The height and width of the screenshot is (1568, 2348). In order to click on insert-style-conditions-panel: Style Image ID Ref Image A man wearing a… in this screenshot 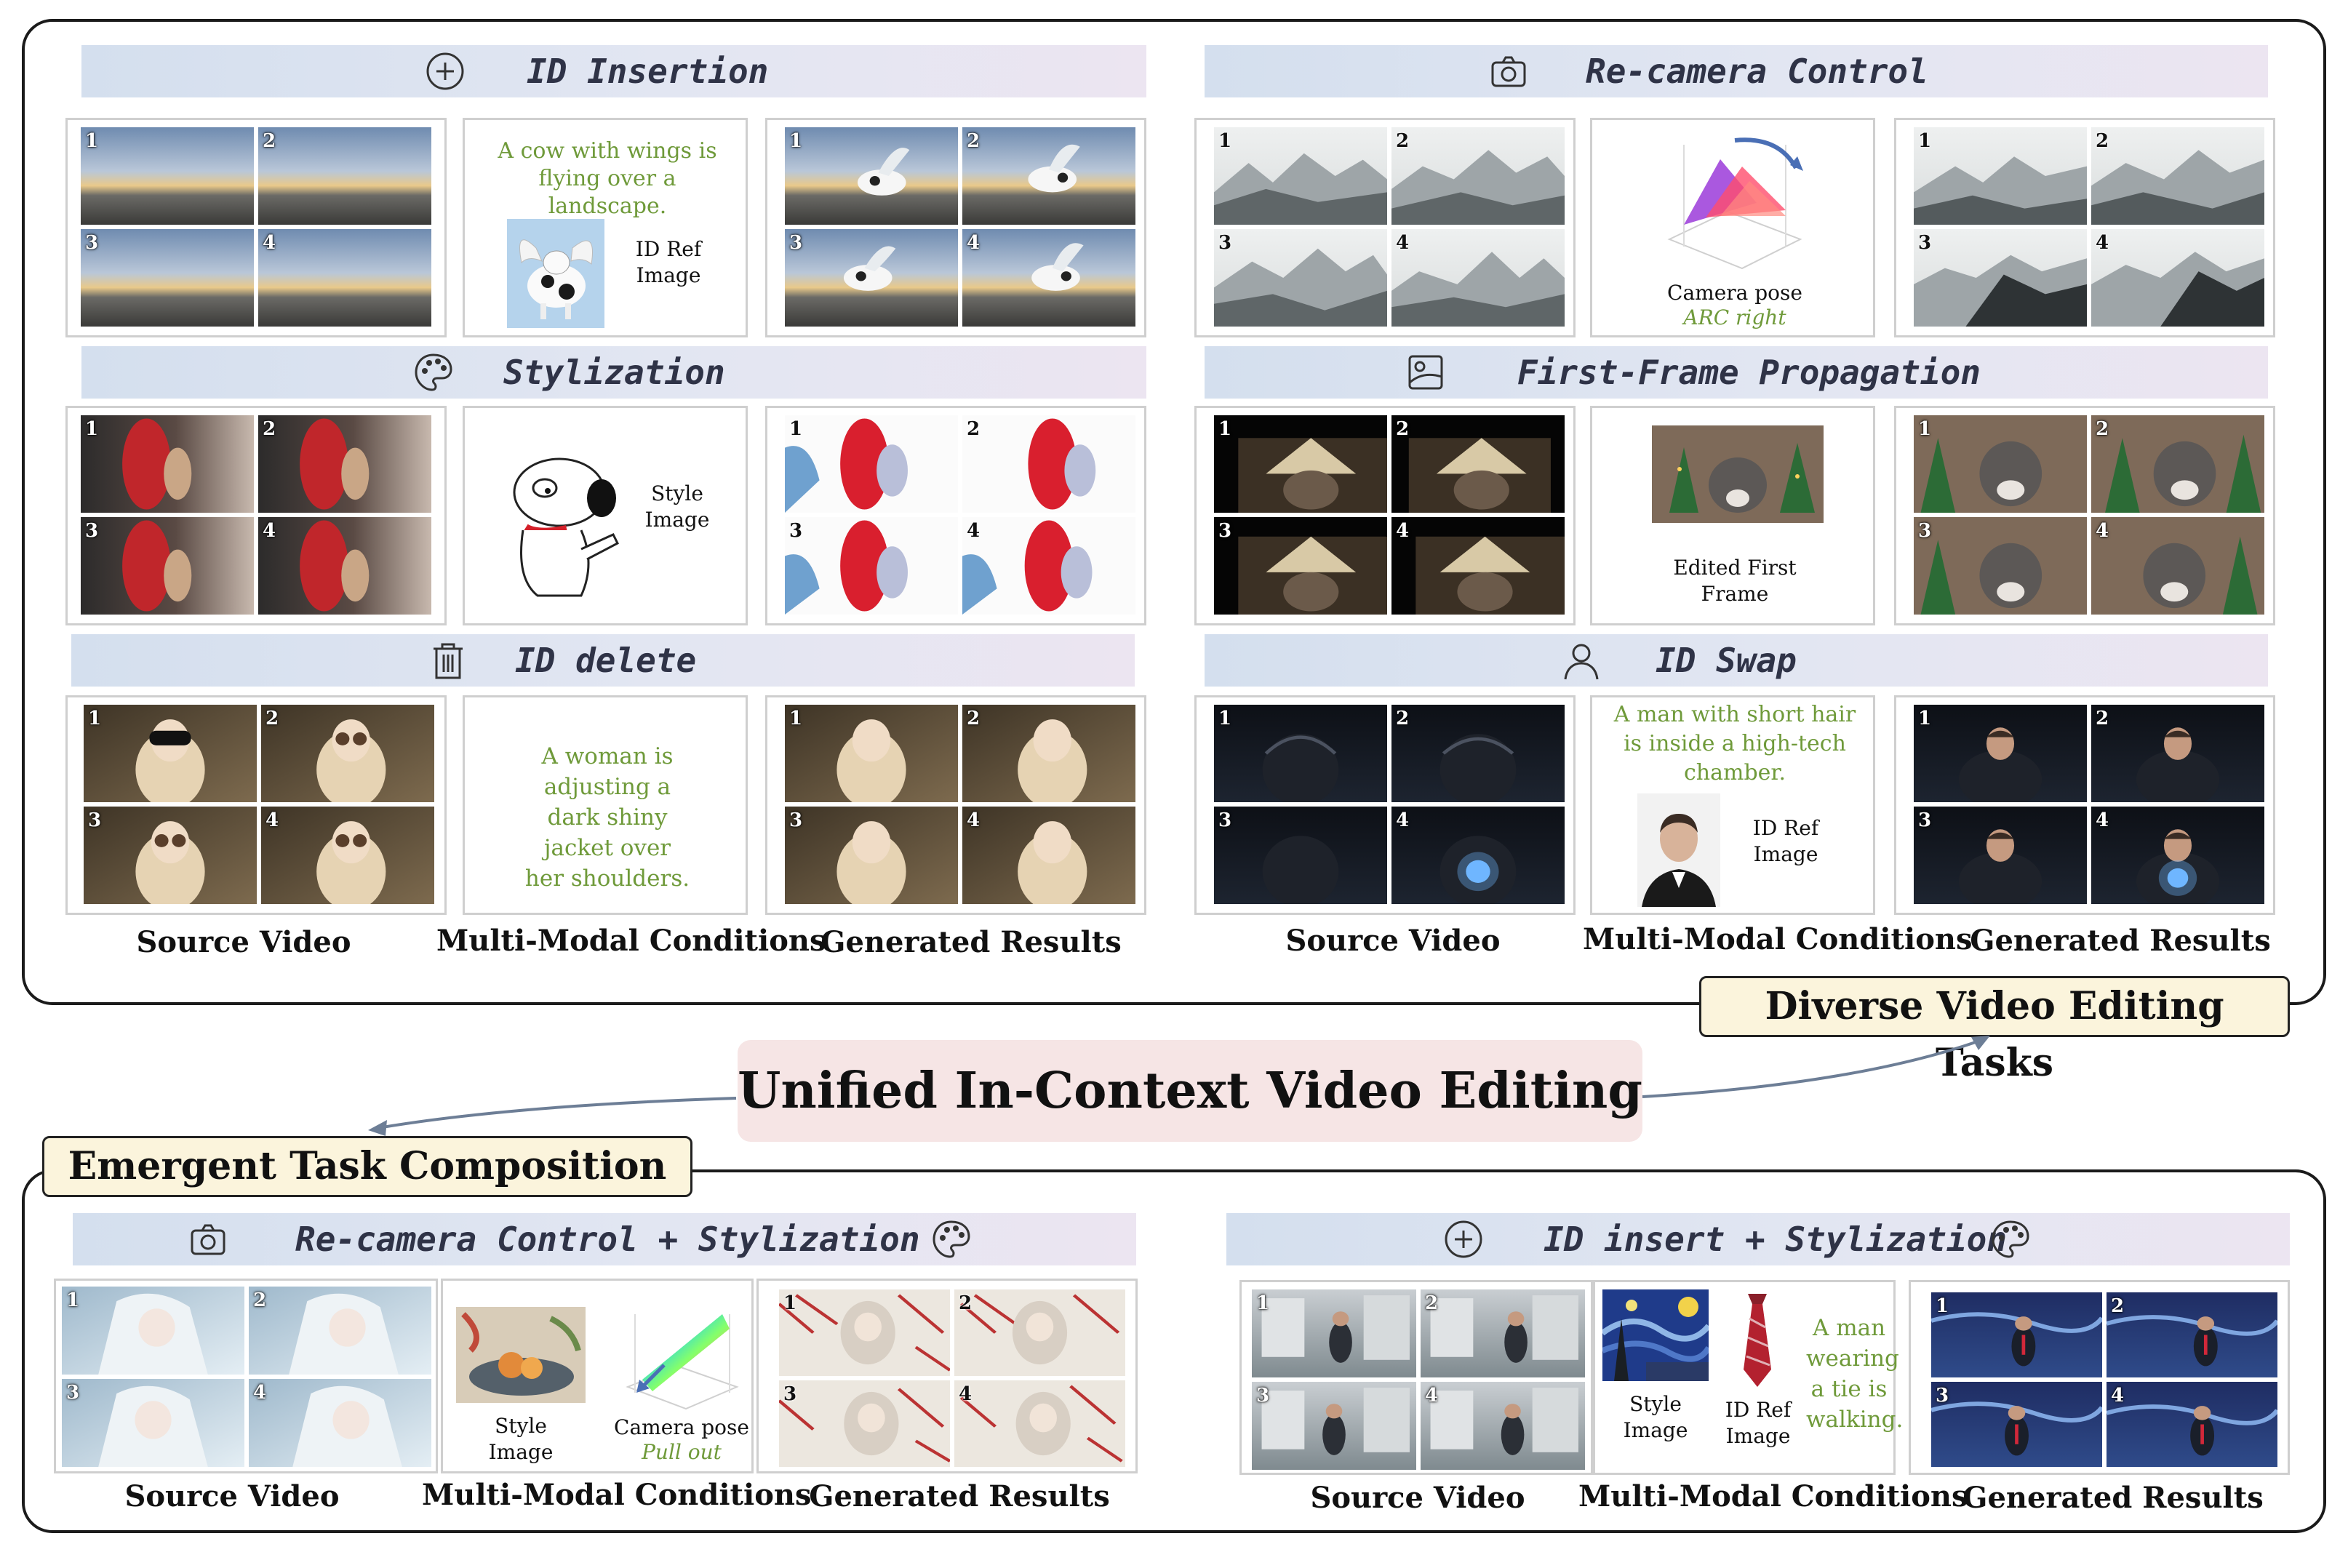, I will do `click(1748, 1377)`.